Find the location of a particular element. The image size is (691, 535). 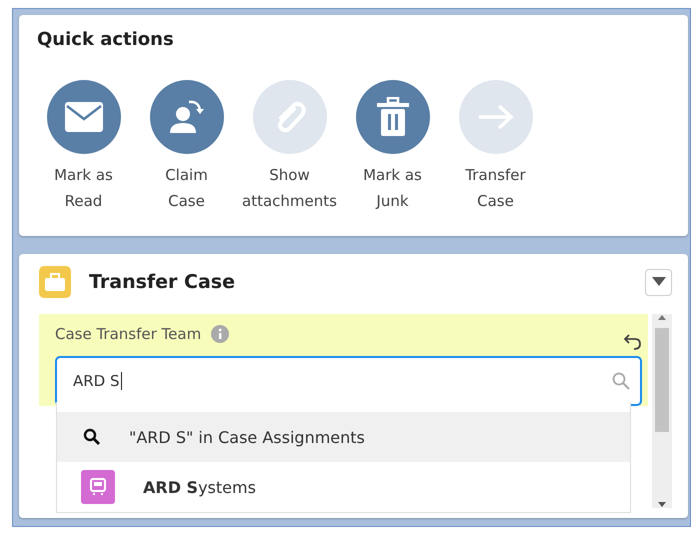

caret-down-icon is located at coordinates (659, 282).